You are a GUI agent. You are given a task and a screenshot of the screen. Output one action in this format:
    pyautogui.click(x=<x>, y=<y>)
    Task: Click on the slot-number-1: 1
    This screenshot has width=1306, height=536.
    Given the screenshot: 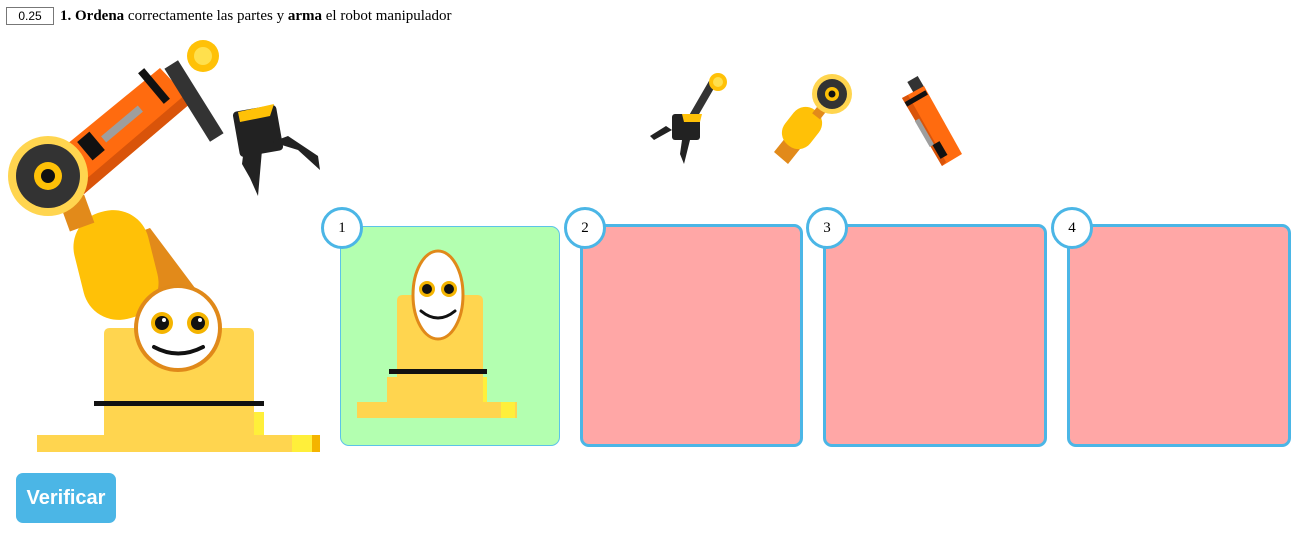 What is the action you would take?
    pyautogui.click(x=342, y=228)
    